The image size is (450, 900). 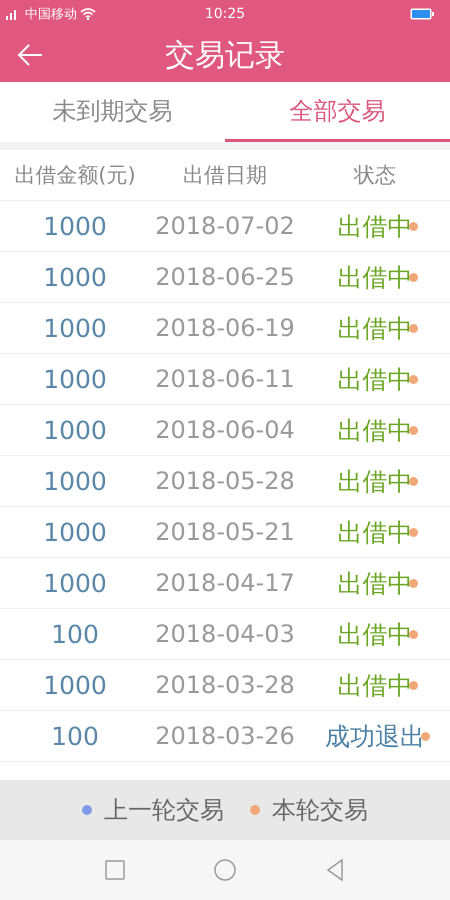 What do you see at coordinates (225, 379) in the screenshot?
I see `date-text: 2018-06-11` at bounding box center [225, 379].